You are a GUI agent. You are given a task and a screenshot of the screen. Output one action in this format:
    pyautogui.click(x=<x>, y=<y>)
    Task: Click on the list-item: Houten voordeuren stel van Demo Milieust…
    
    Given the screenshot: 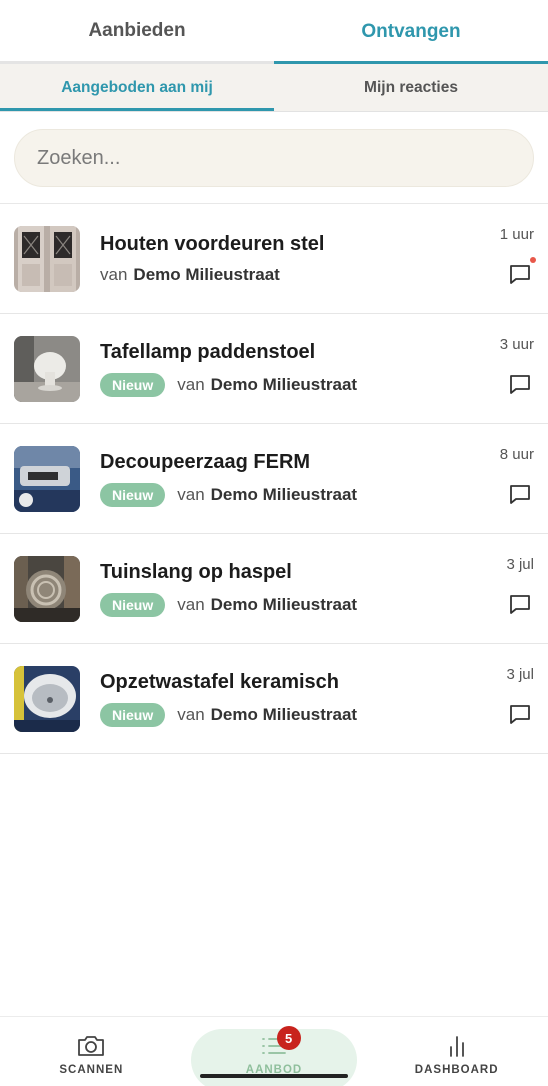 What is the action you would take?
    pyautogui.click(x=274, y=259)
    